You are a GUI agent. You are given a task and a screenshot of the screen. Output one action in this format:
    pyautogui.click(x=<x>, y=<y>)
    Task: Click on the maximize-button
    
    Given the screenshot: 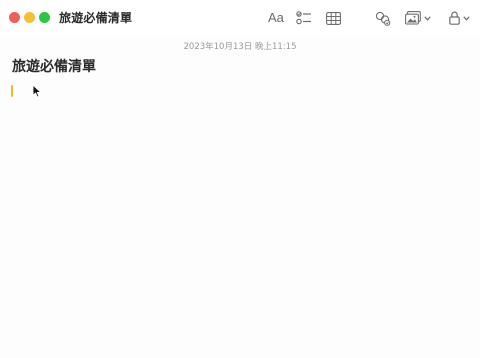 What is the action you would take?
    pyautogui.click(x=44, y=17)
    